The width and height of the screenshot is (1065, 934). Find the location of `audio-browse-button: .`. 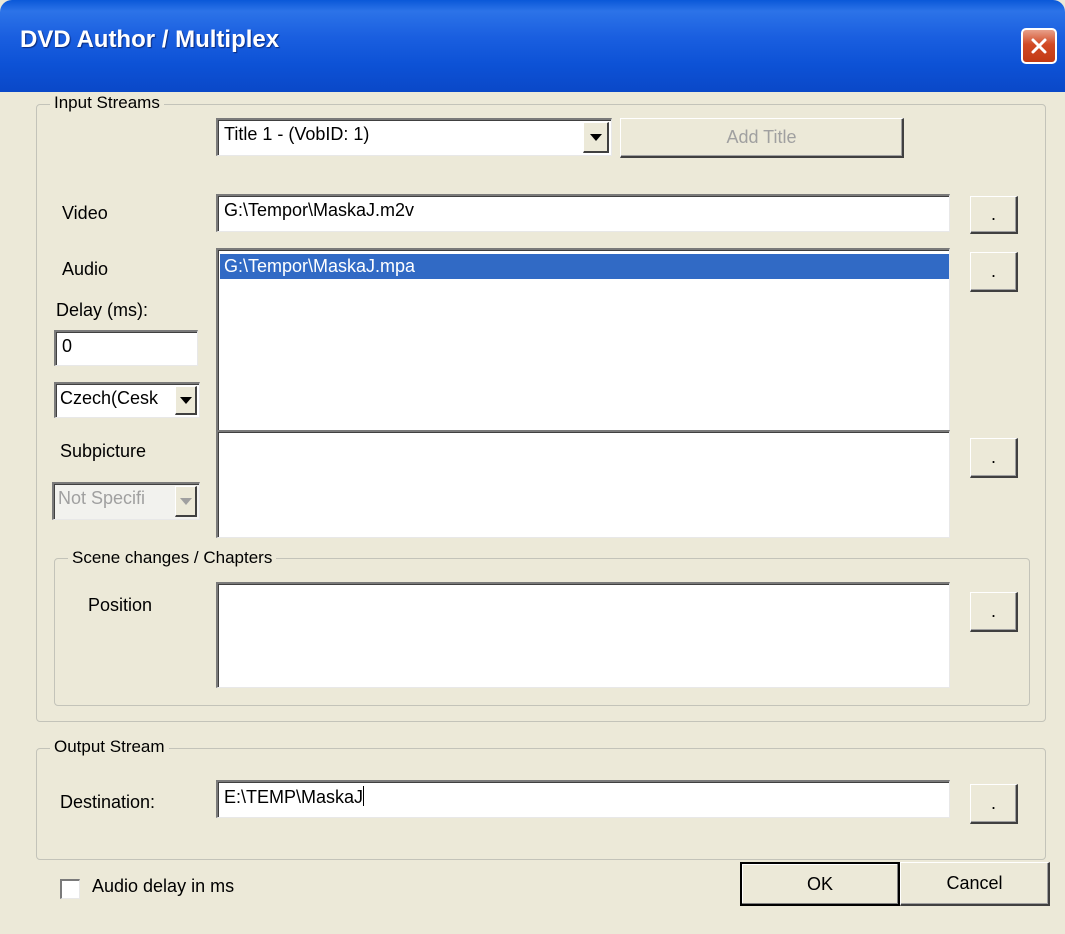

audio-browse-button: . is located at coordinates (994, 272).